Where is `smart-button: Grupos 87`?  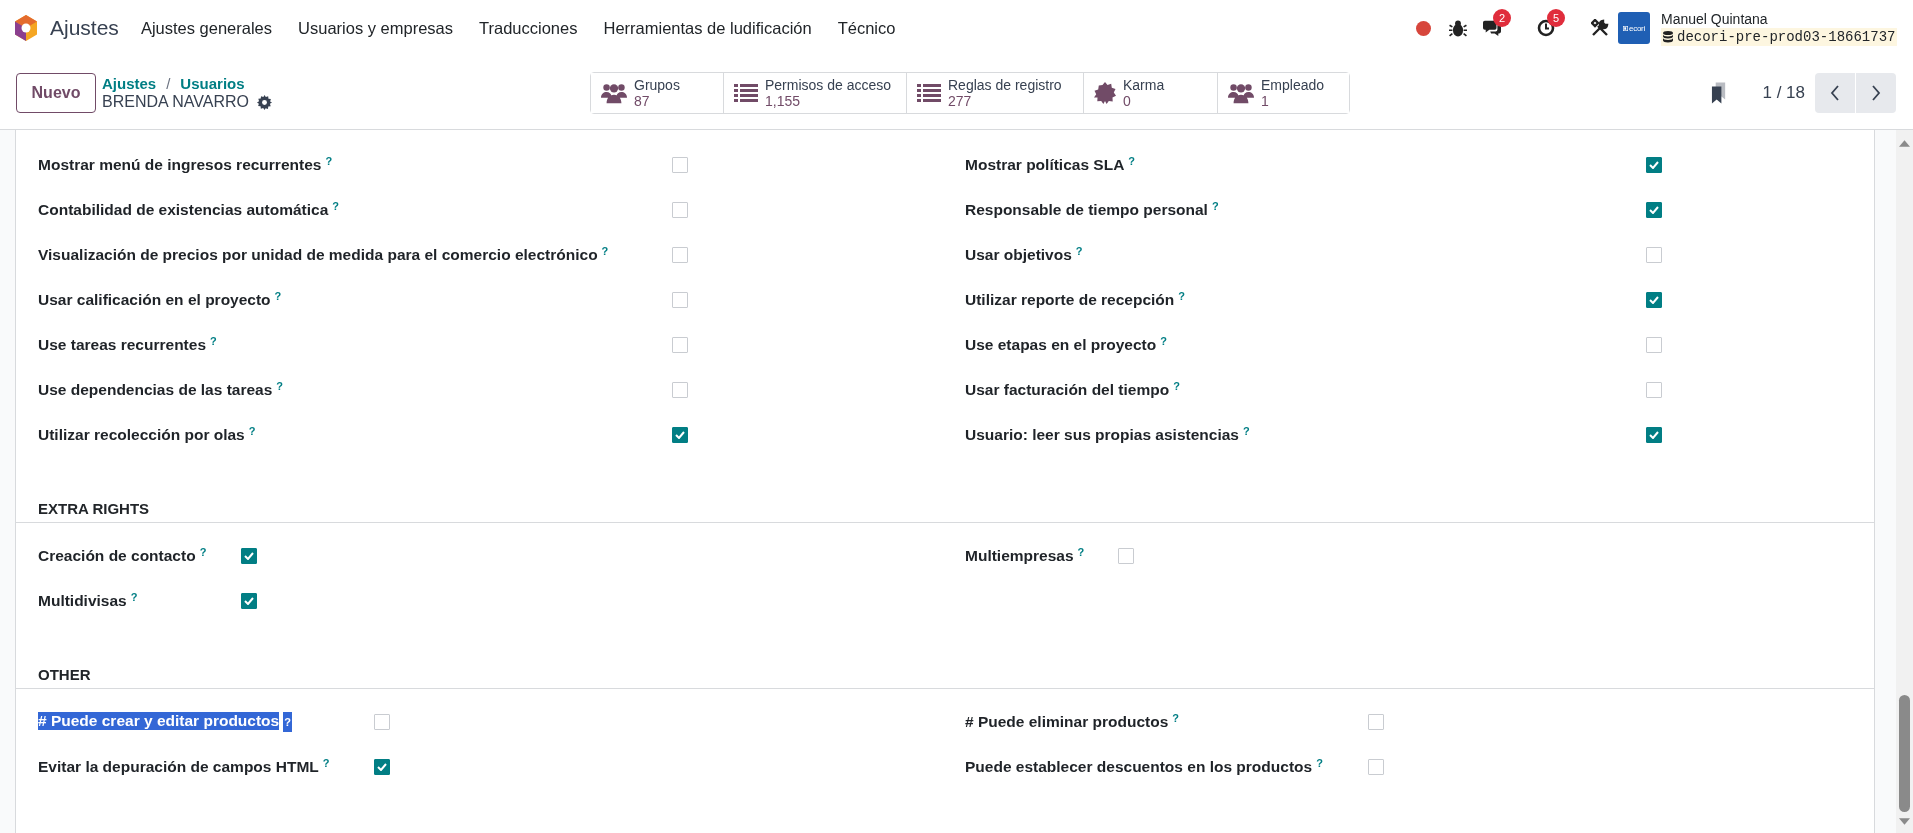
smart-button: Grupos 87 is located at coordinates (657, 92).